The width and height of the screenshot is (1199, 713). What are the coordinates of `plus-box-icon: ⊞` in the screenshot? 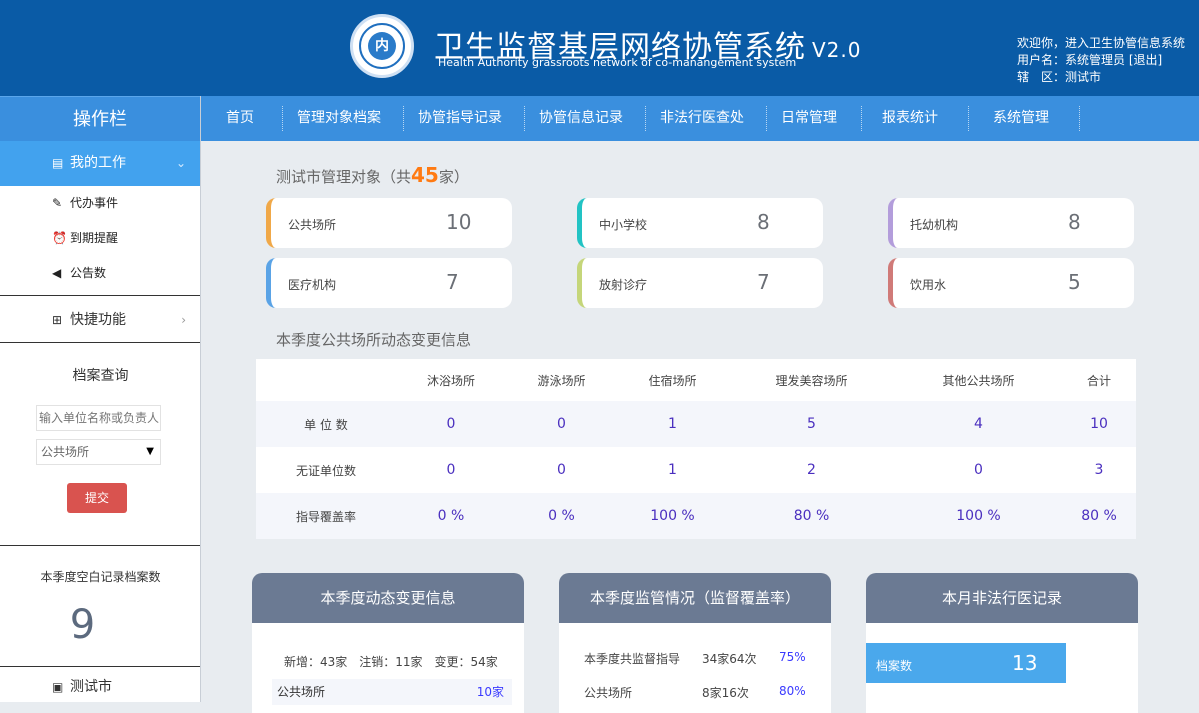 It's located at (57, 320).